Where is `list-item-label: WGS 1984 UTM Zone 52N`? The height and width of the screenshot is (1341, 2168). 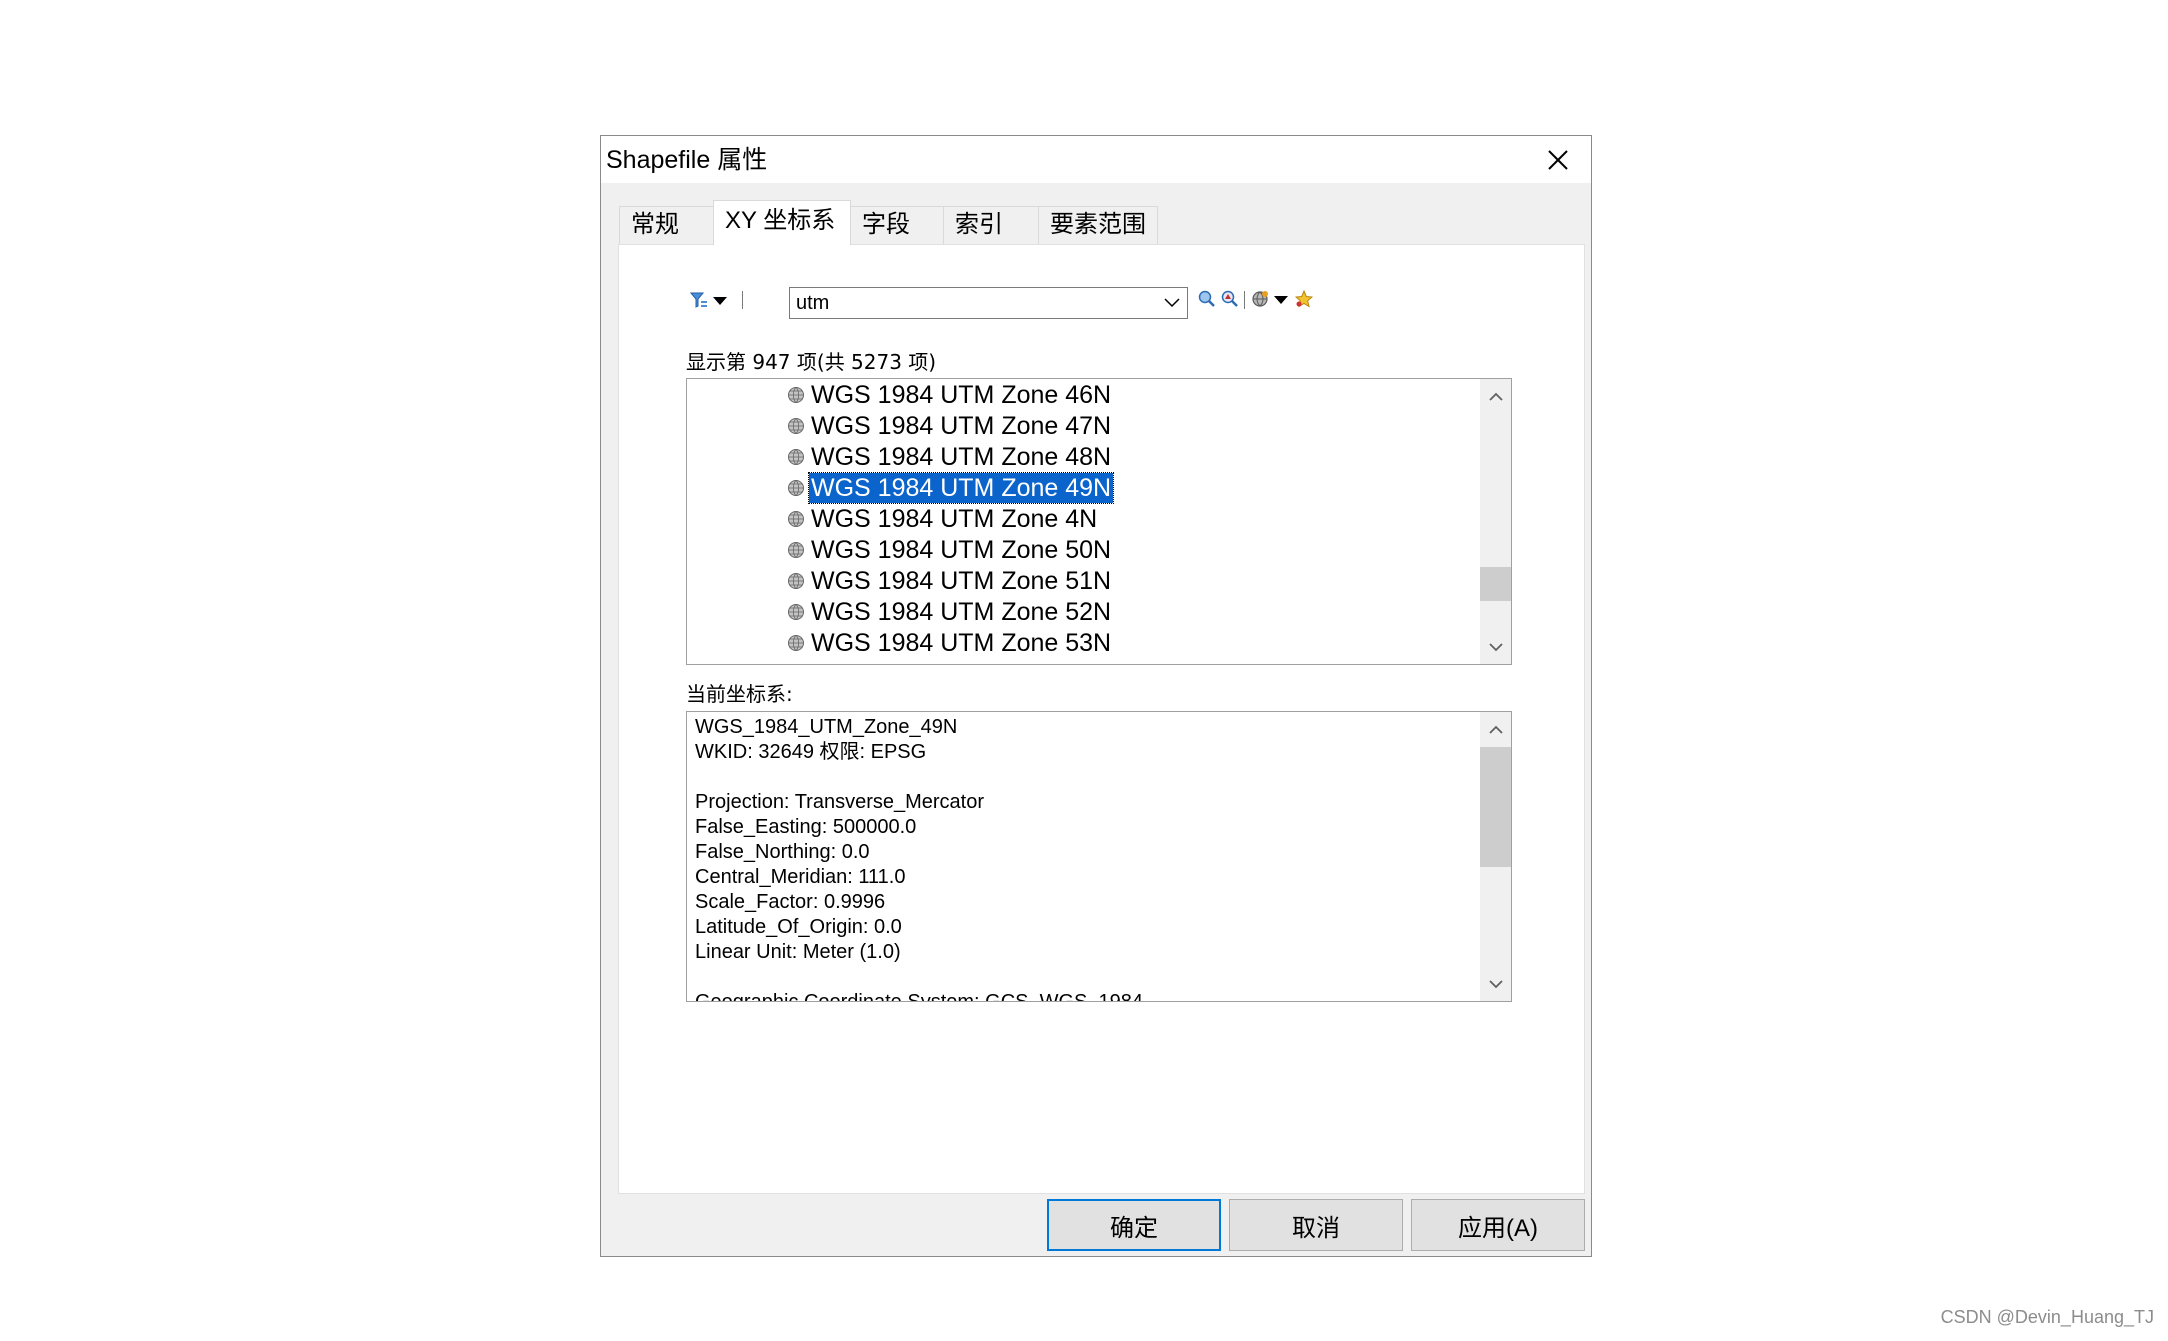 list-item-label: WGS 1984 UTM Zone 52N is located at coordinates (961, 611).